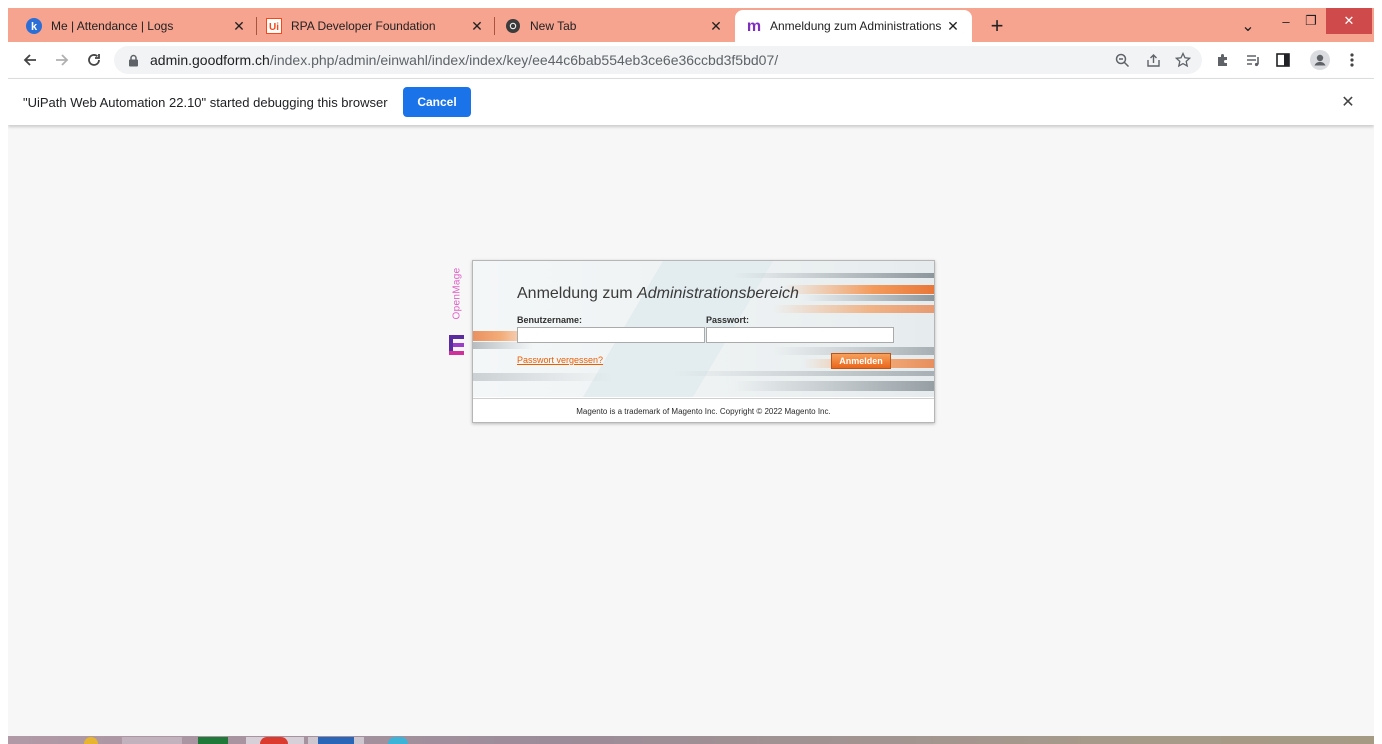 The width and height of the screenshot is (1382, 744). I want to click on back-button, so click(30, 60).